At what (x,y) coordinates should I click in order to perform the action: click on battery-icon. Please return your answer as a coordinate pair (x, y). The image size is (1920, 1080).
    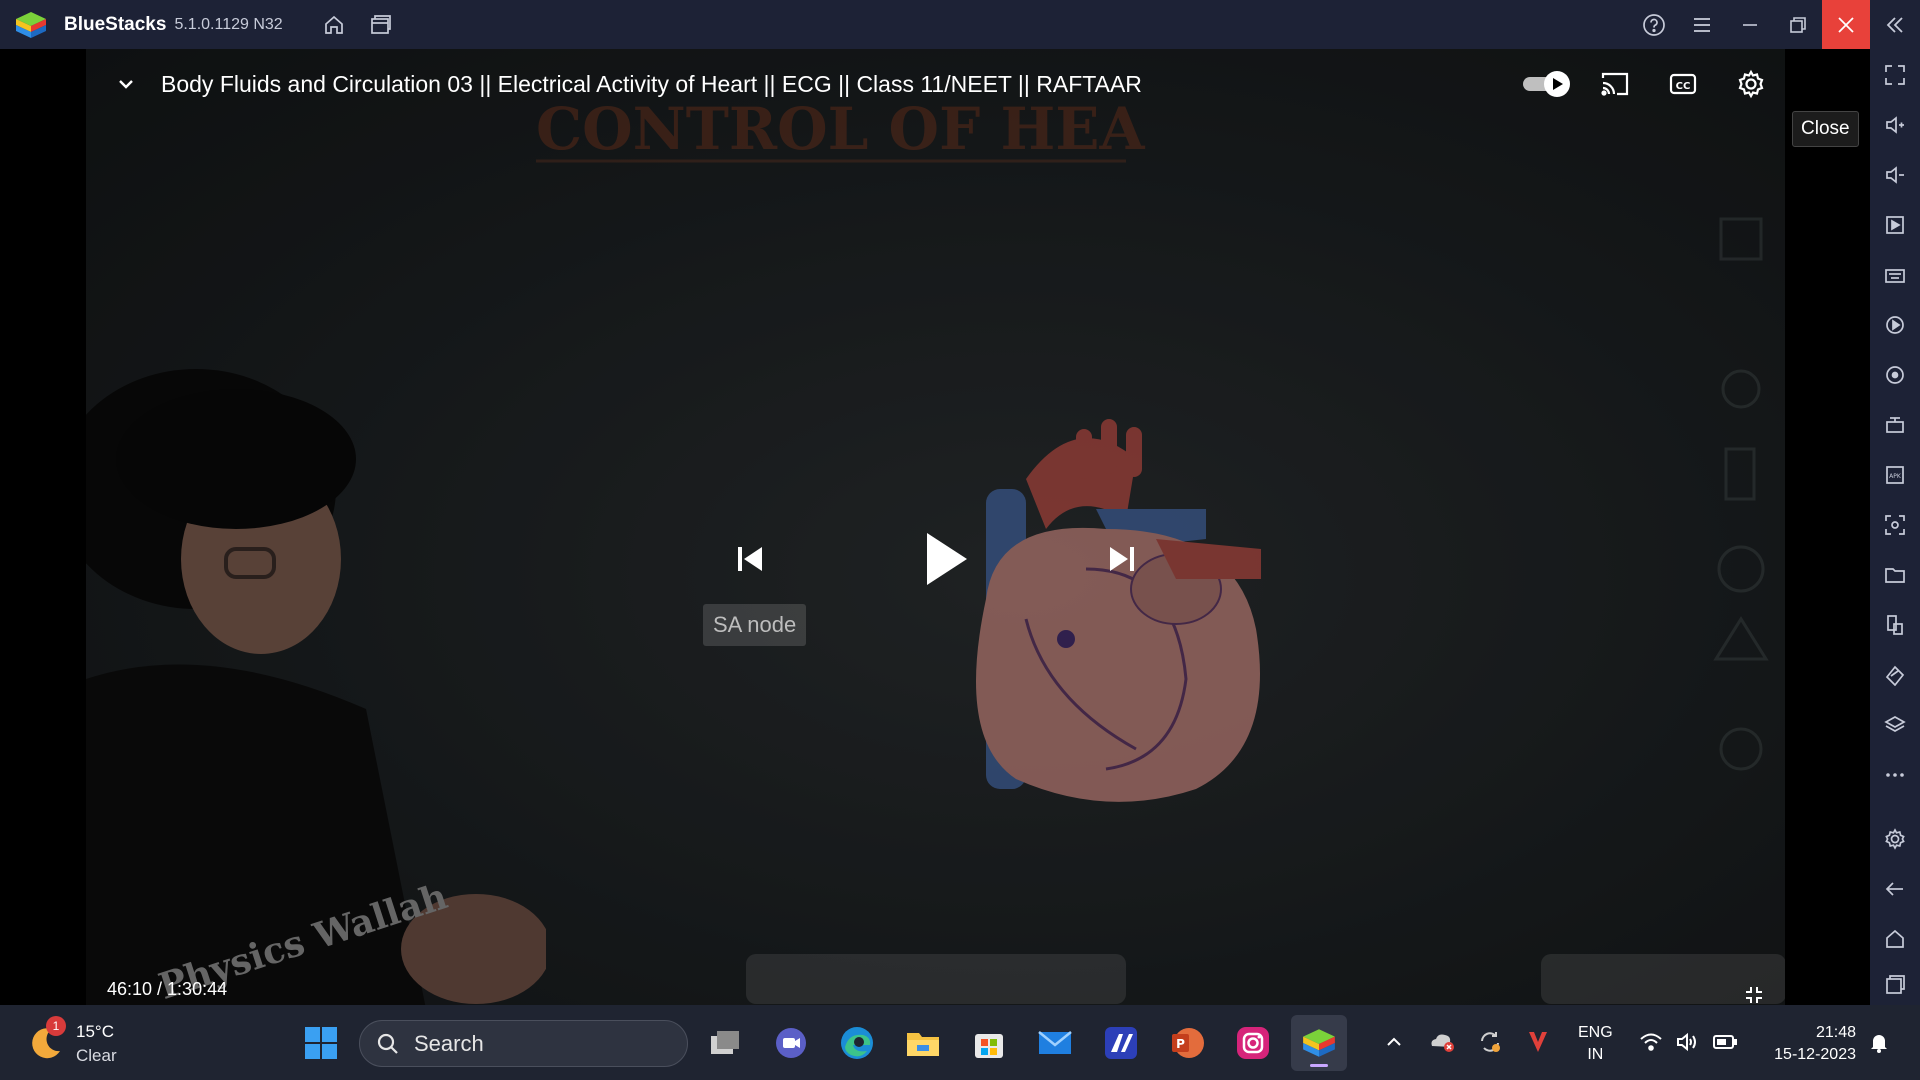
    Looking at the image, I should click on (1725, 1042).